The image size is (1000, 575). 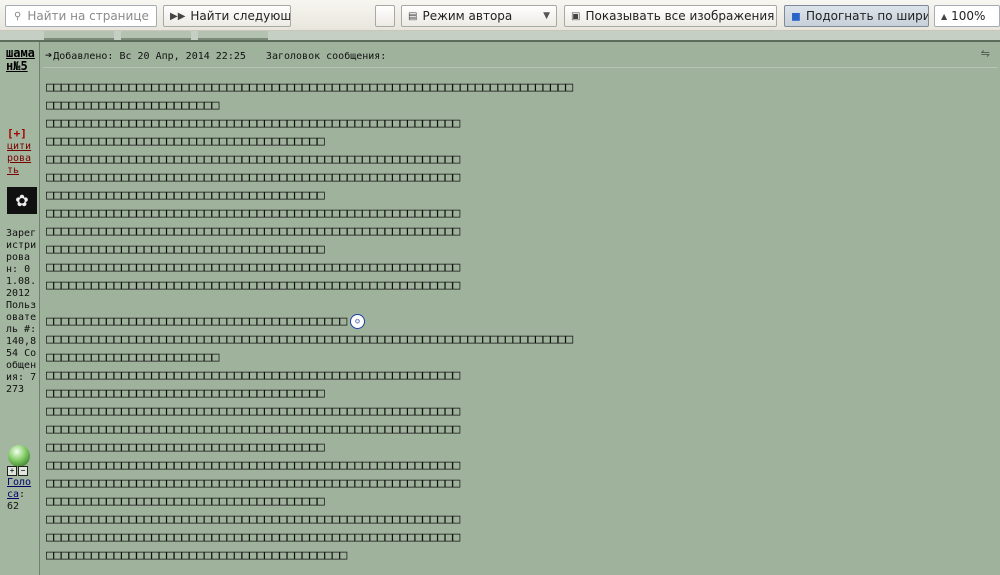 I want to click on vote-plus-icon: +, so click(x=12, y=471).